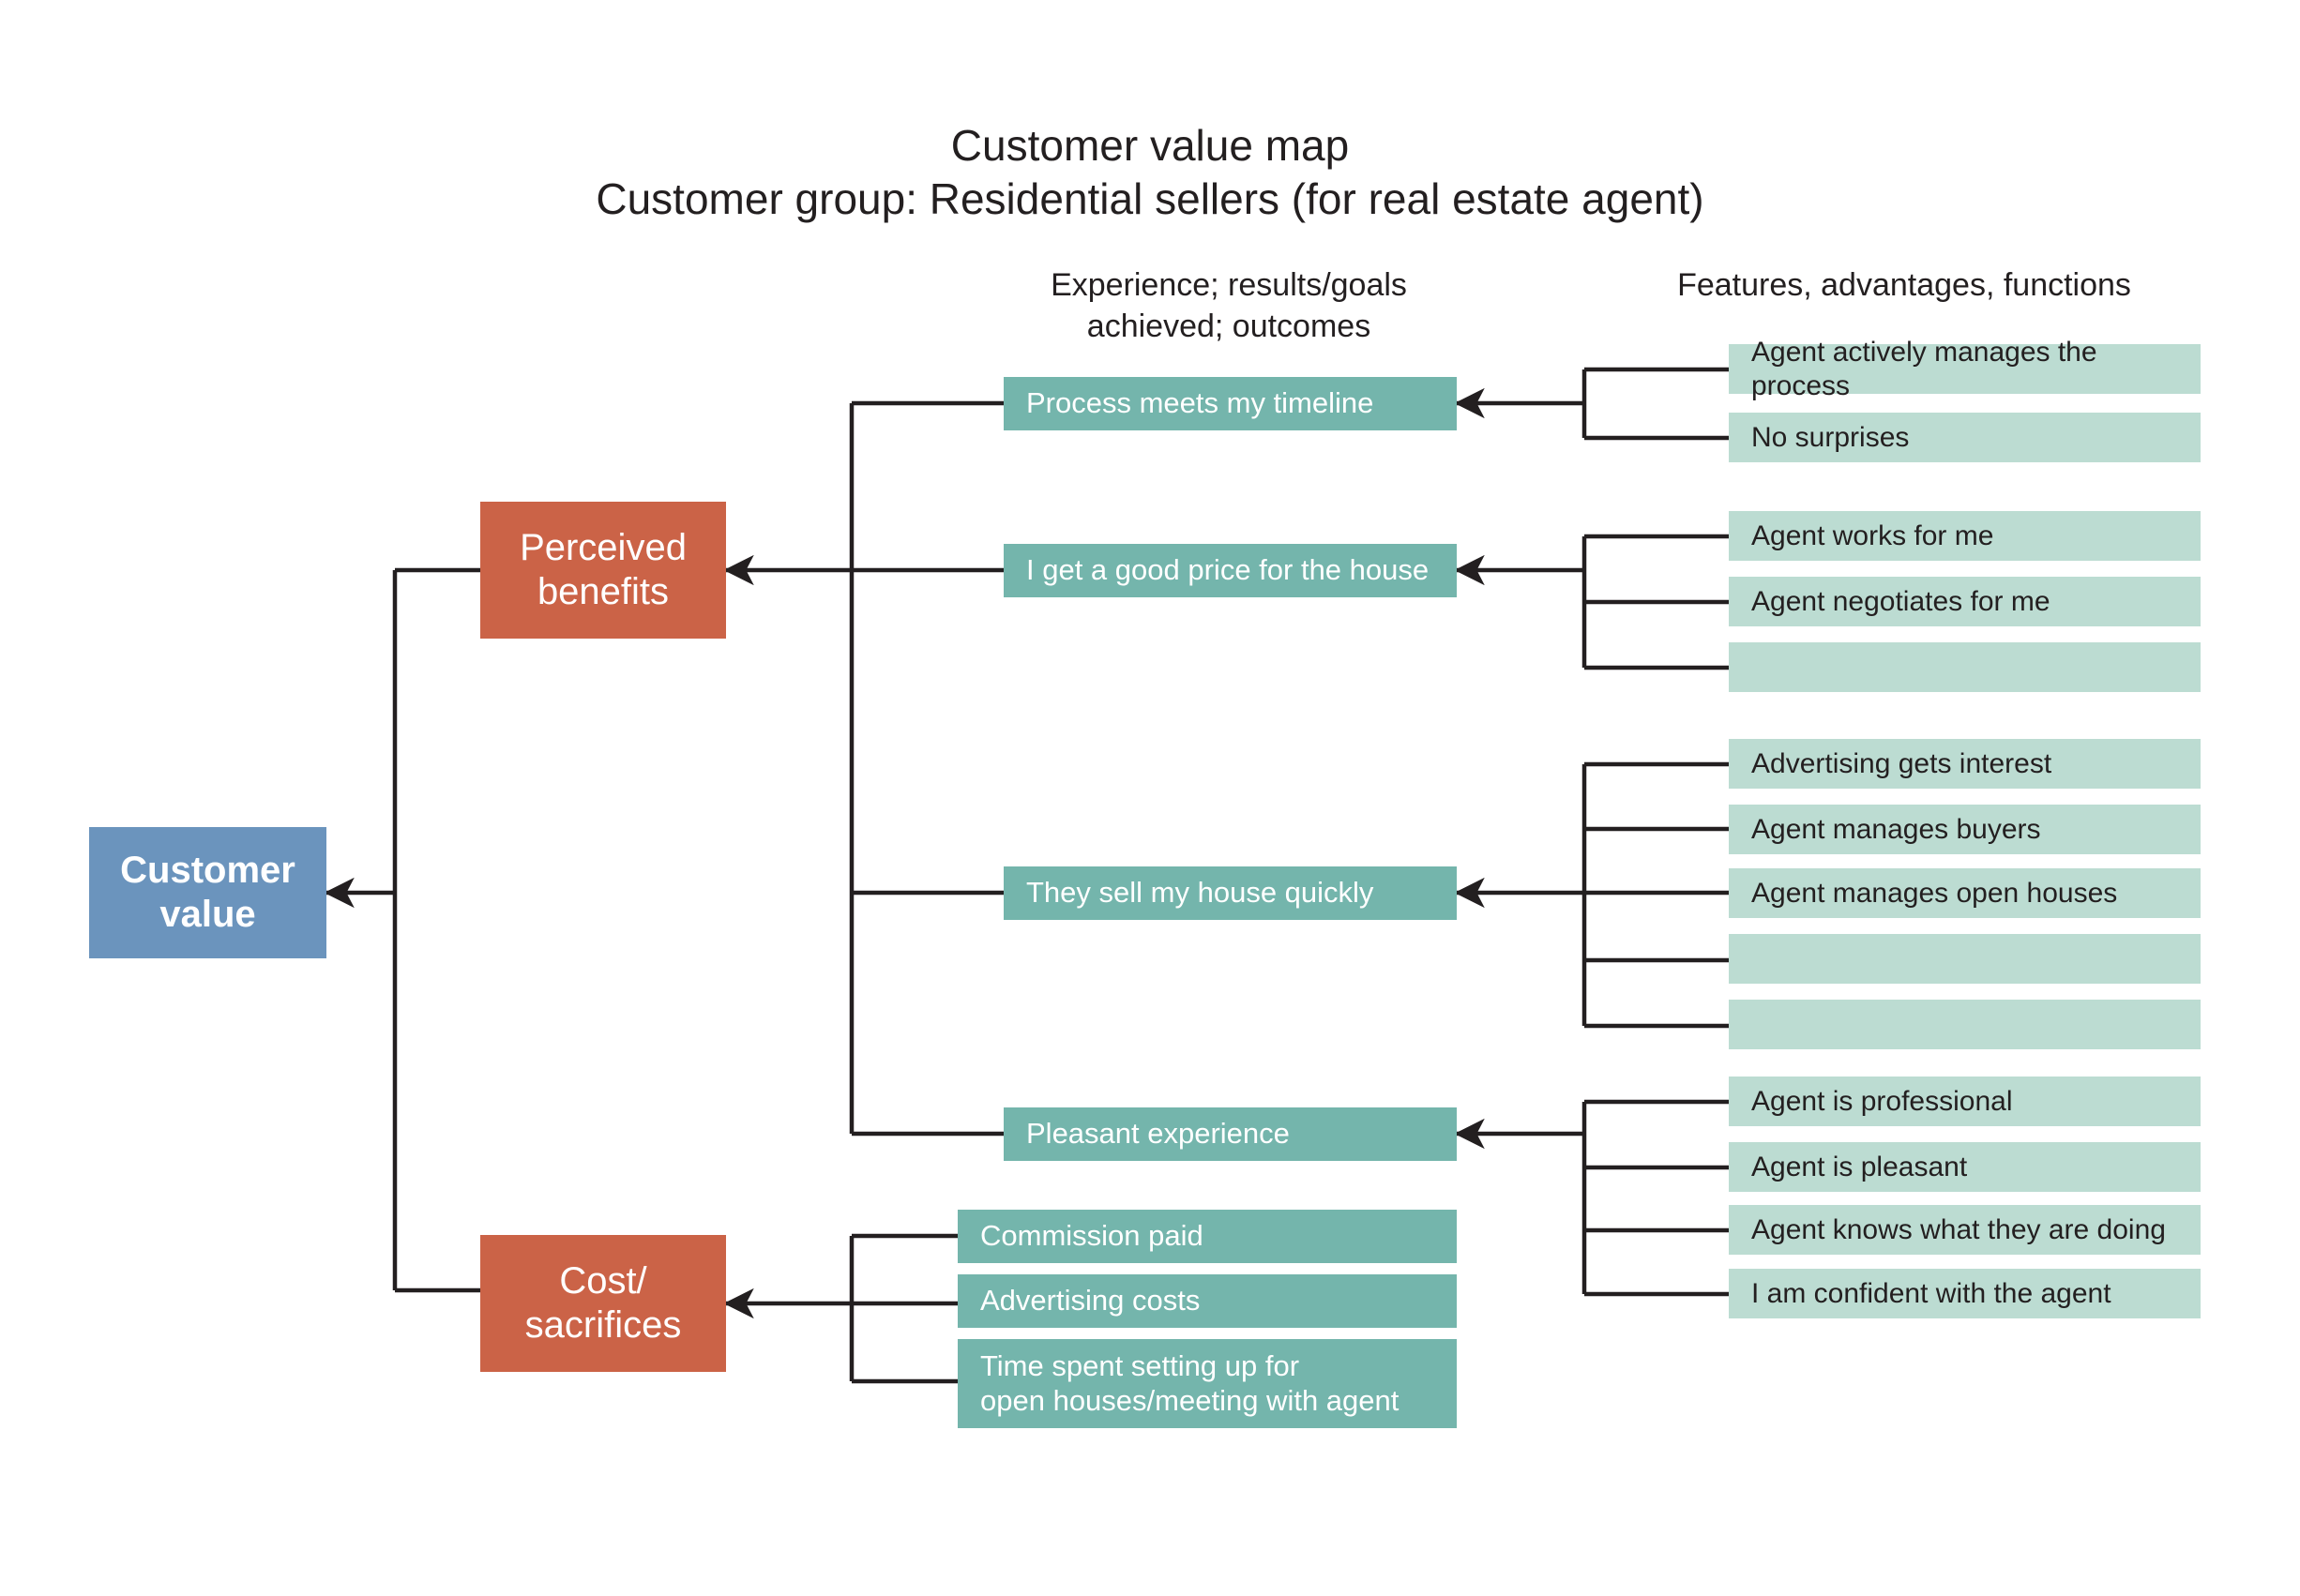 The image size is (2300, 1596). What do you see at coordinates (1090, 1300) in the screenshot?
I see `node-advertising-costs-label: Advertising costs` at bounding box center [1090, 1300].